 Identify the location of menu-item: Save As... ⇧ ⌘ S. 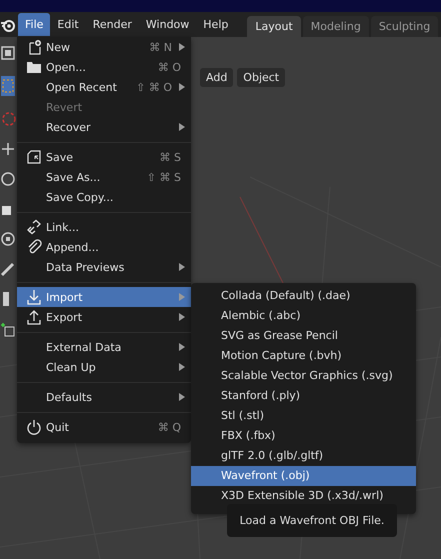
(104, 177).